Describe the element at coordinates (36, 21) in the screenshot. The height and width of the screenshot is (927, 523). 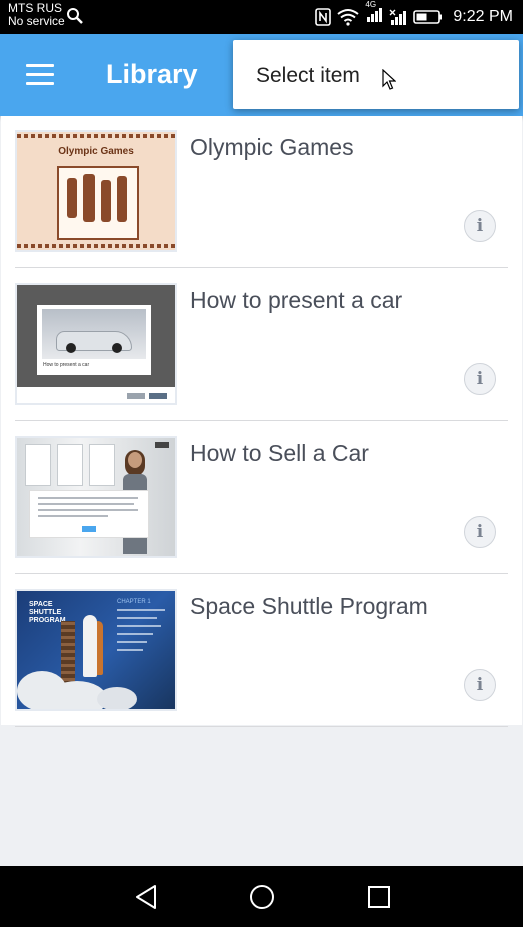
I see `service-status: No service` at that location.